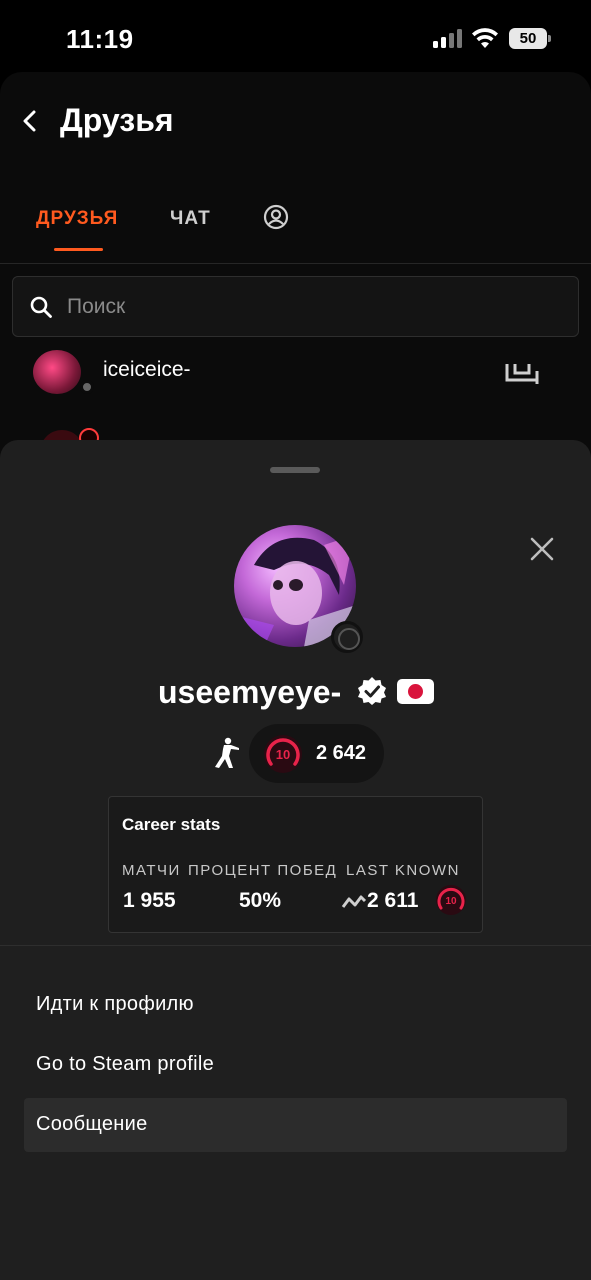 This screenshot has height=1280, width=591. I want to click on cellular-signal-icon, so click(447, 38).